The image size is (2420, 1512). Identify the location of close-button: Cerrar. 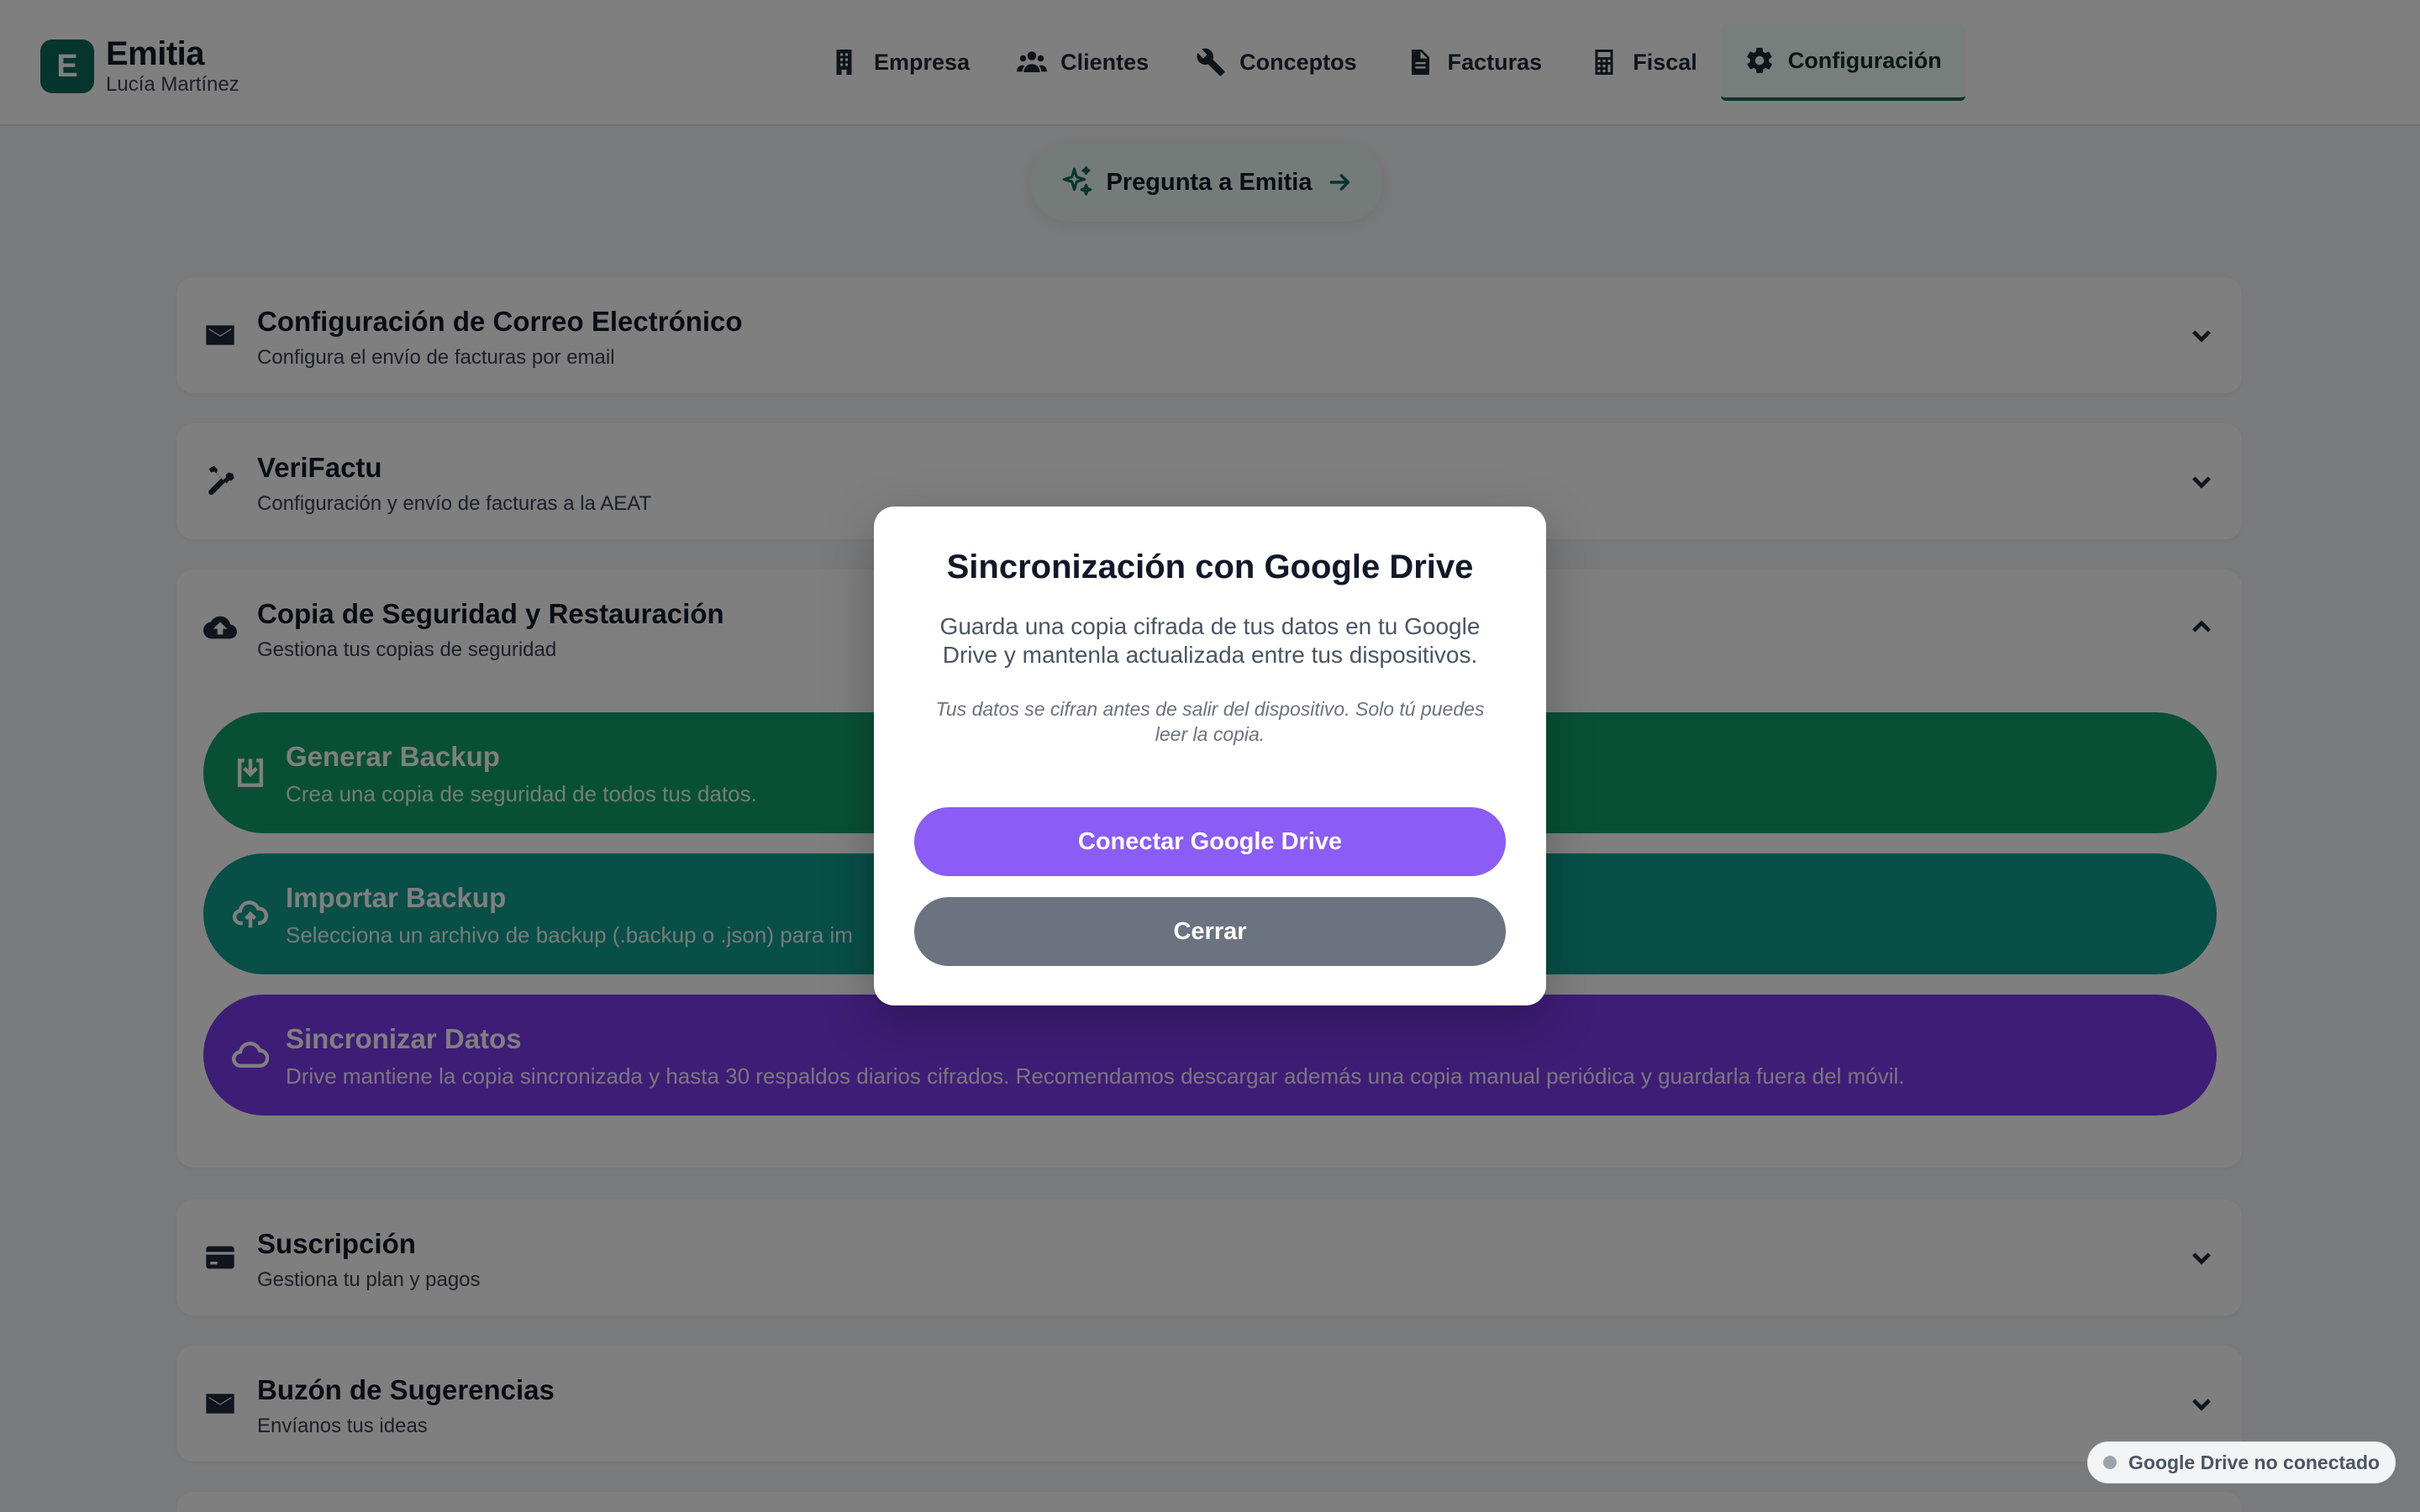
(1210, 931).